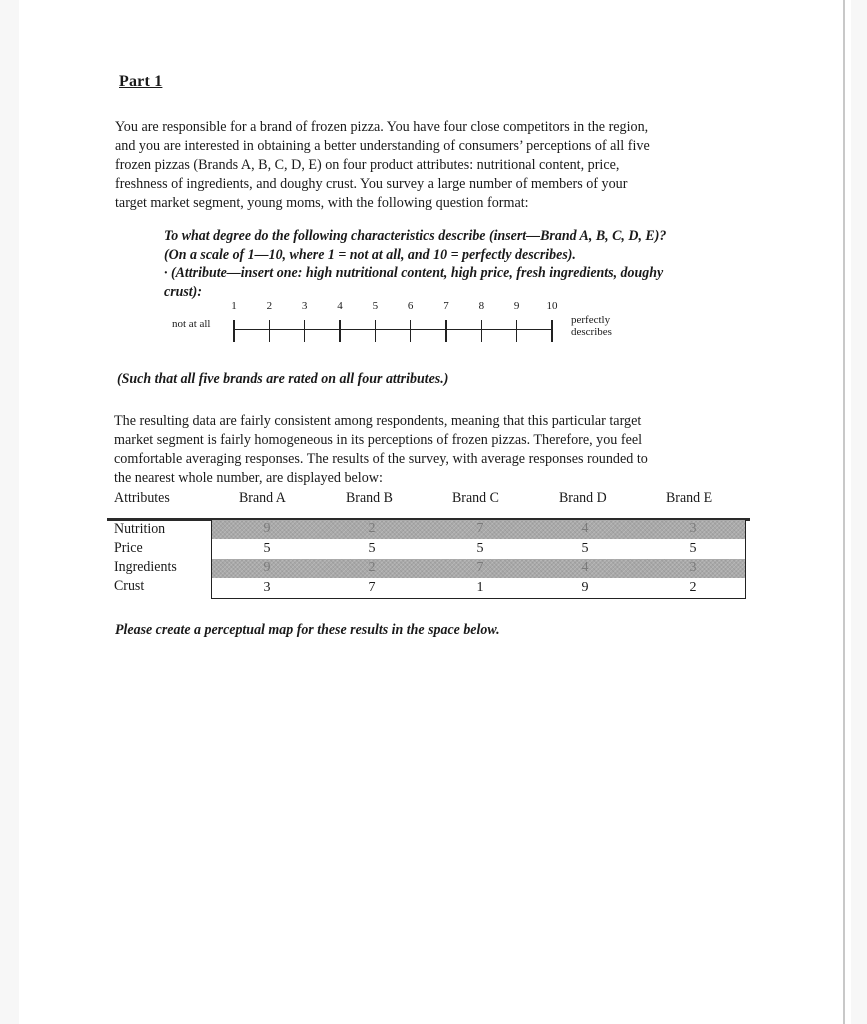 The image size is (867, 1024). What do you see at coordinates (304, 306) in the screenshot?
I see `scale-number: 3` at bounding box center [304, 306].